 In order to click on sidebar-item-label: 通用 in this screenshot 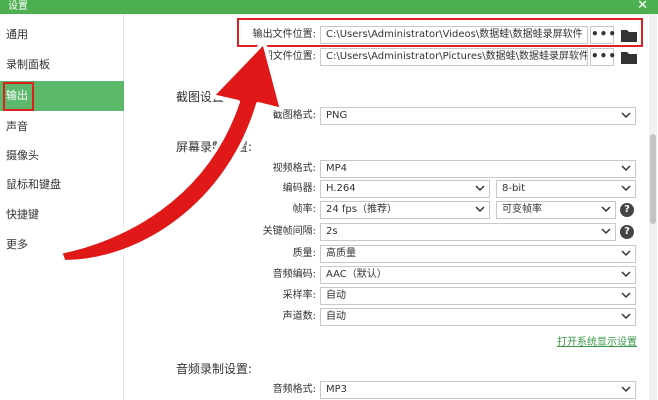, I will do `click(17, 34)`.